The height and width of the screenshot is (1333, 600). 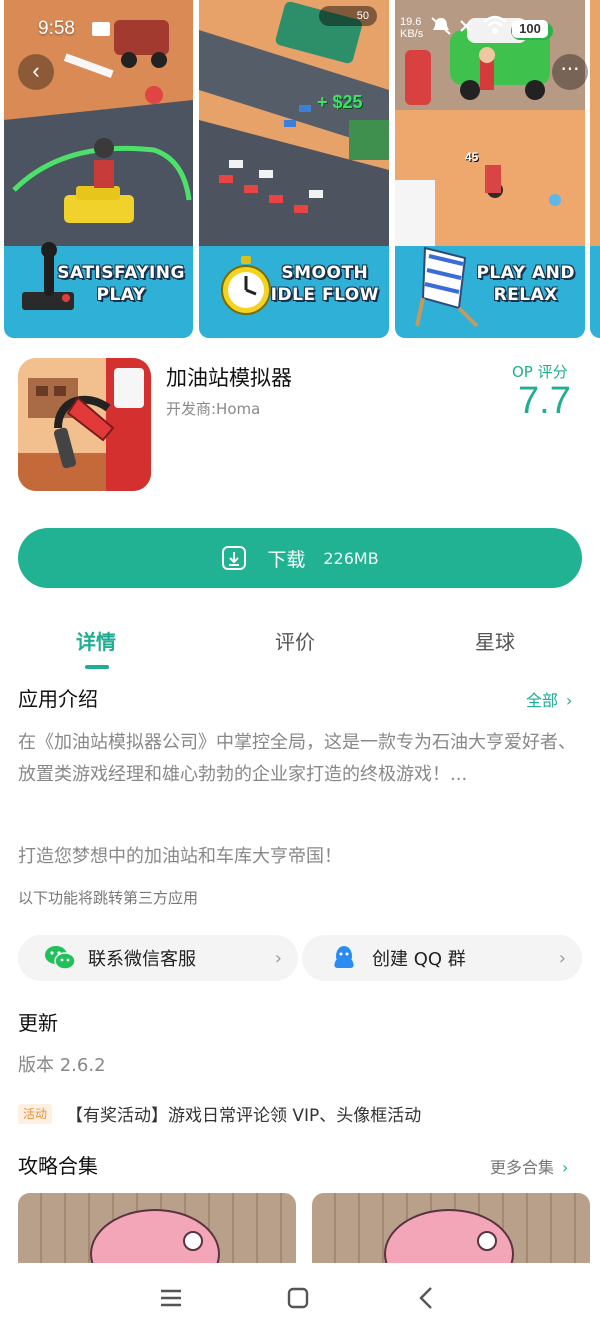 What do you see at coordinates (171, 1298) in the screenshot?
I see `menu-icon` at bounding box center [171, 1298].